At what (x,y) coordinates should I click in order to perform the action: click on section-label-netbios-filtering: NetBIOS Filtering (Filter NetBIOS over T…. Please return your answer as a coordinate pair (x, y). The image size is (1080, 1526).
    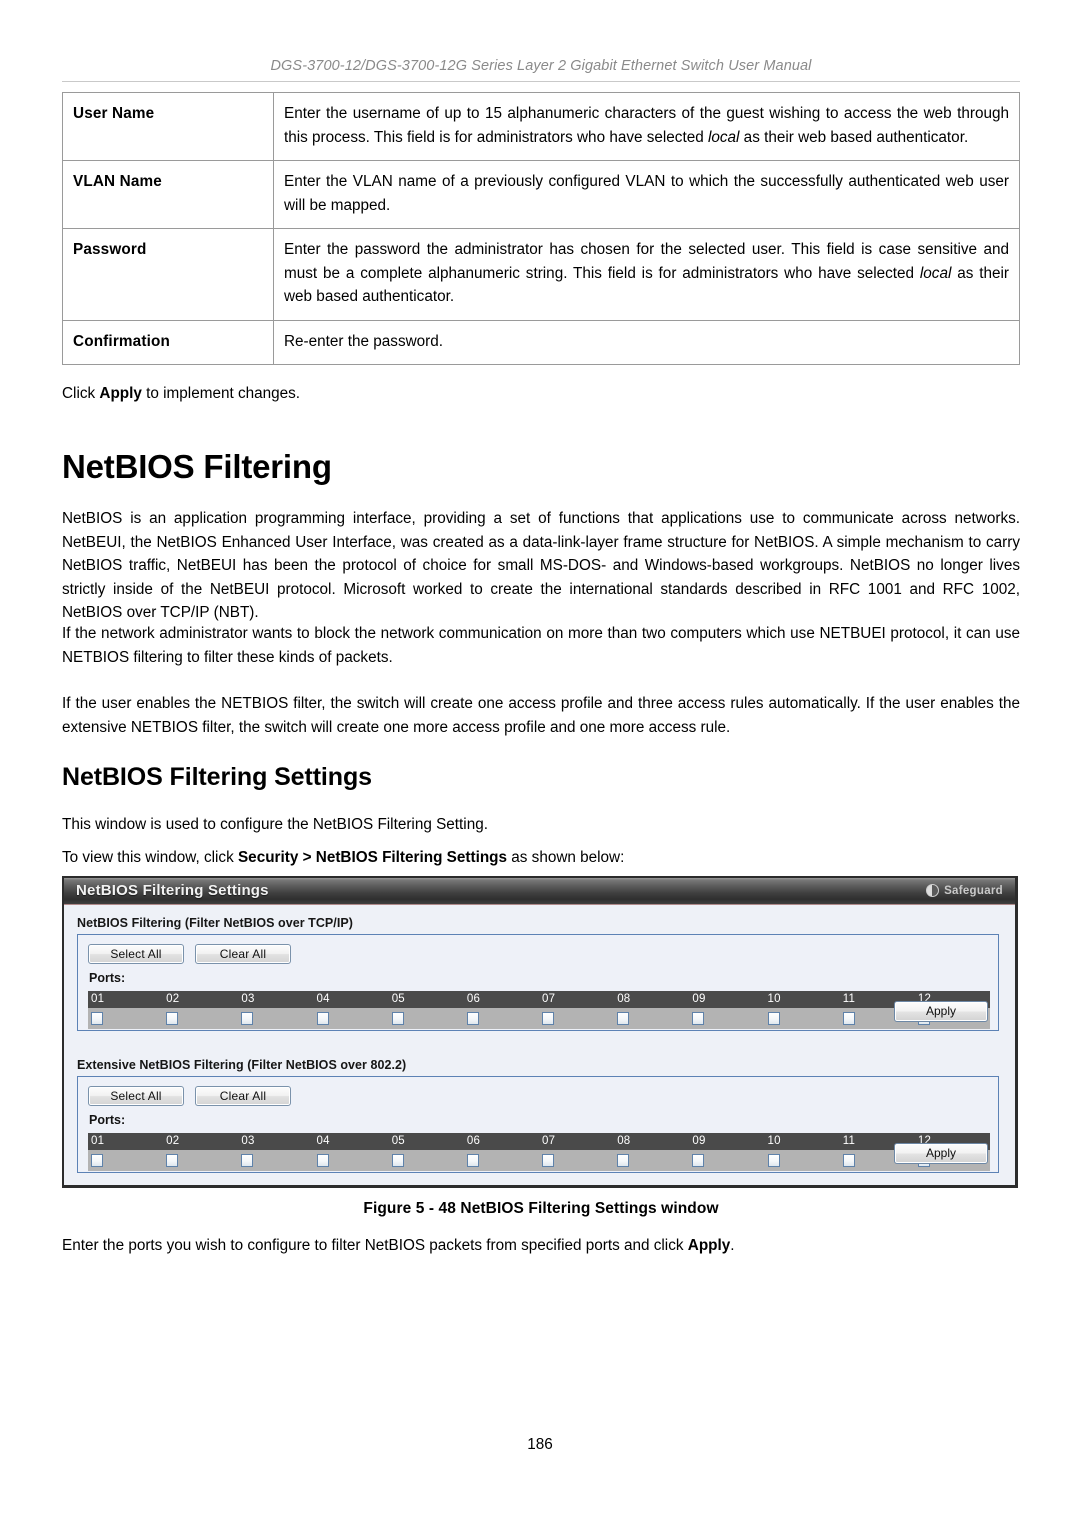
    Looking at the image, I should click on (215, 923).